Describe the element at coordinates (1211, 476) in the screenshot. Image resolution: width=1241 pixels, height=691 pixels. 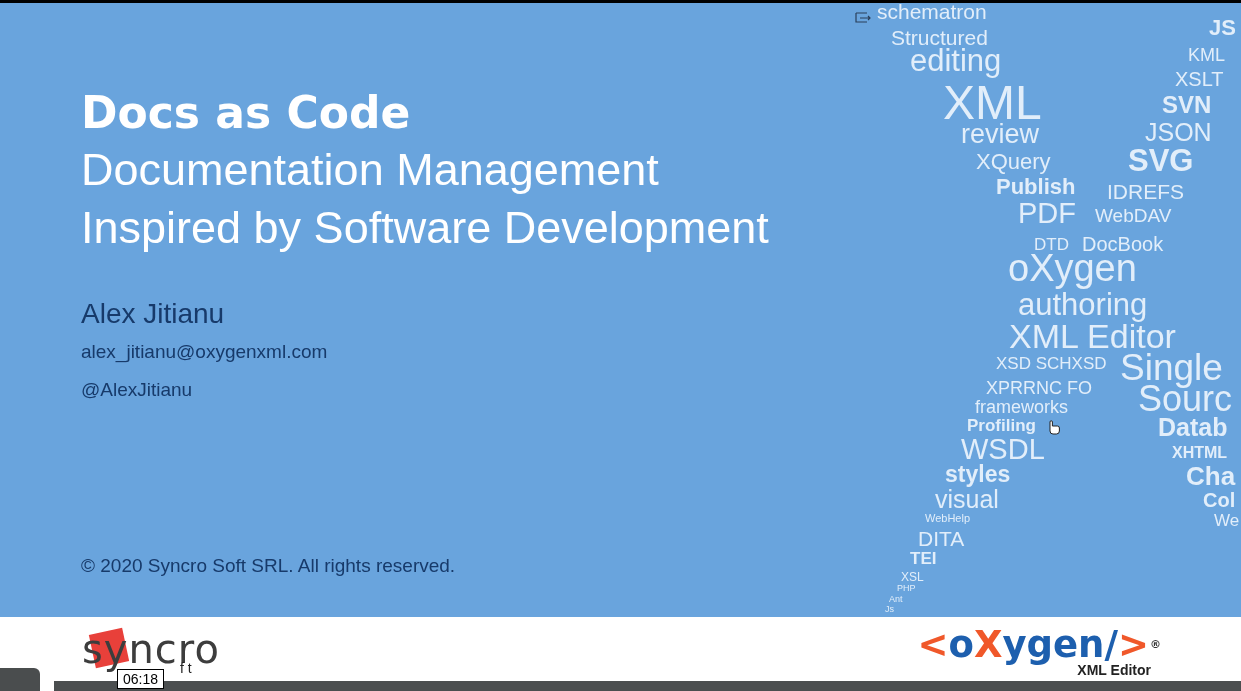
I see `word-cloud-term: Cha` at that location.